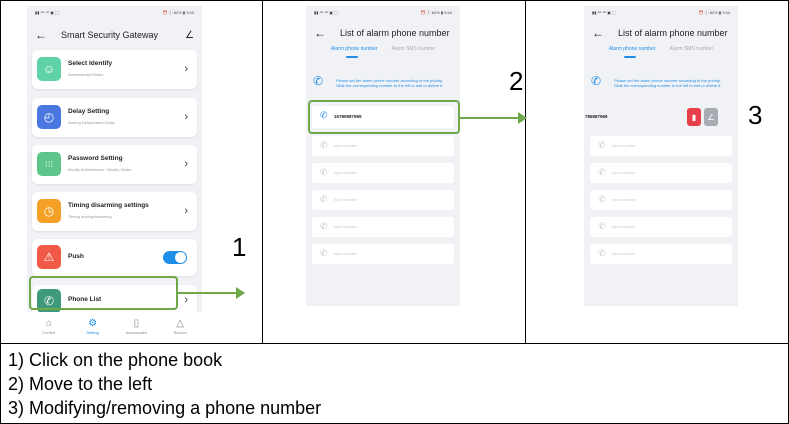 Image resolution: width=789 pixels, height=424 pixels. I want to click on bottom-tab-bar: ⌂ Control ⚙ Setting ▯ Accessories △ Record, so click(114, 326).